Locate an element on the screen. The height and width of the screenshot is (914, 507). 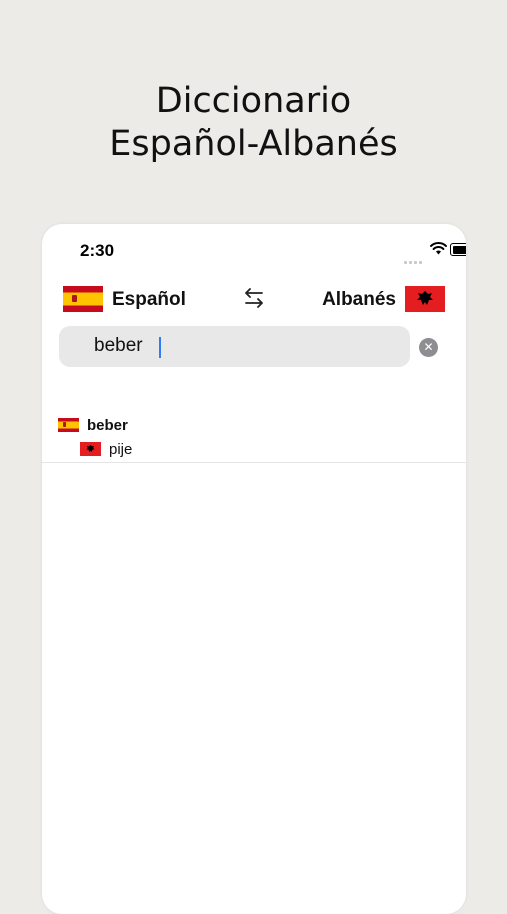
headline-line-2: Español-Albanés is located at coordinates (253, 144).